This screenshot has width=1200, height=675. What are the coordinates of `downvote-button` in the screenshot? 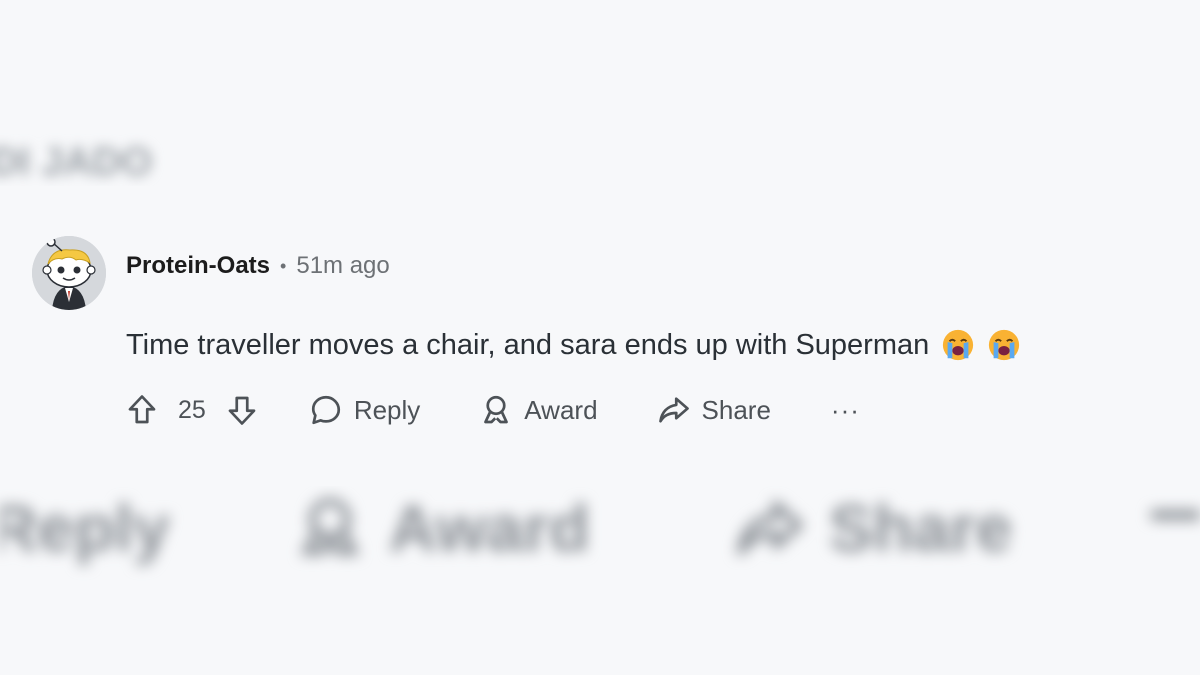 It's located at (242, 410).